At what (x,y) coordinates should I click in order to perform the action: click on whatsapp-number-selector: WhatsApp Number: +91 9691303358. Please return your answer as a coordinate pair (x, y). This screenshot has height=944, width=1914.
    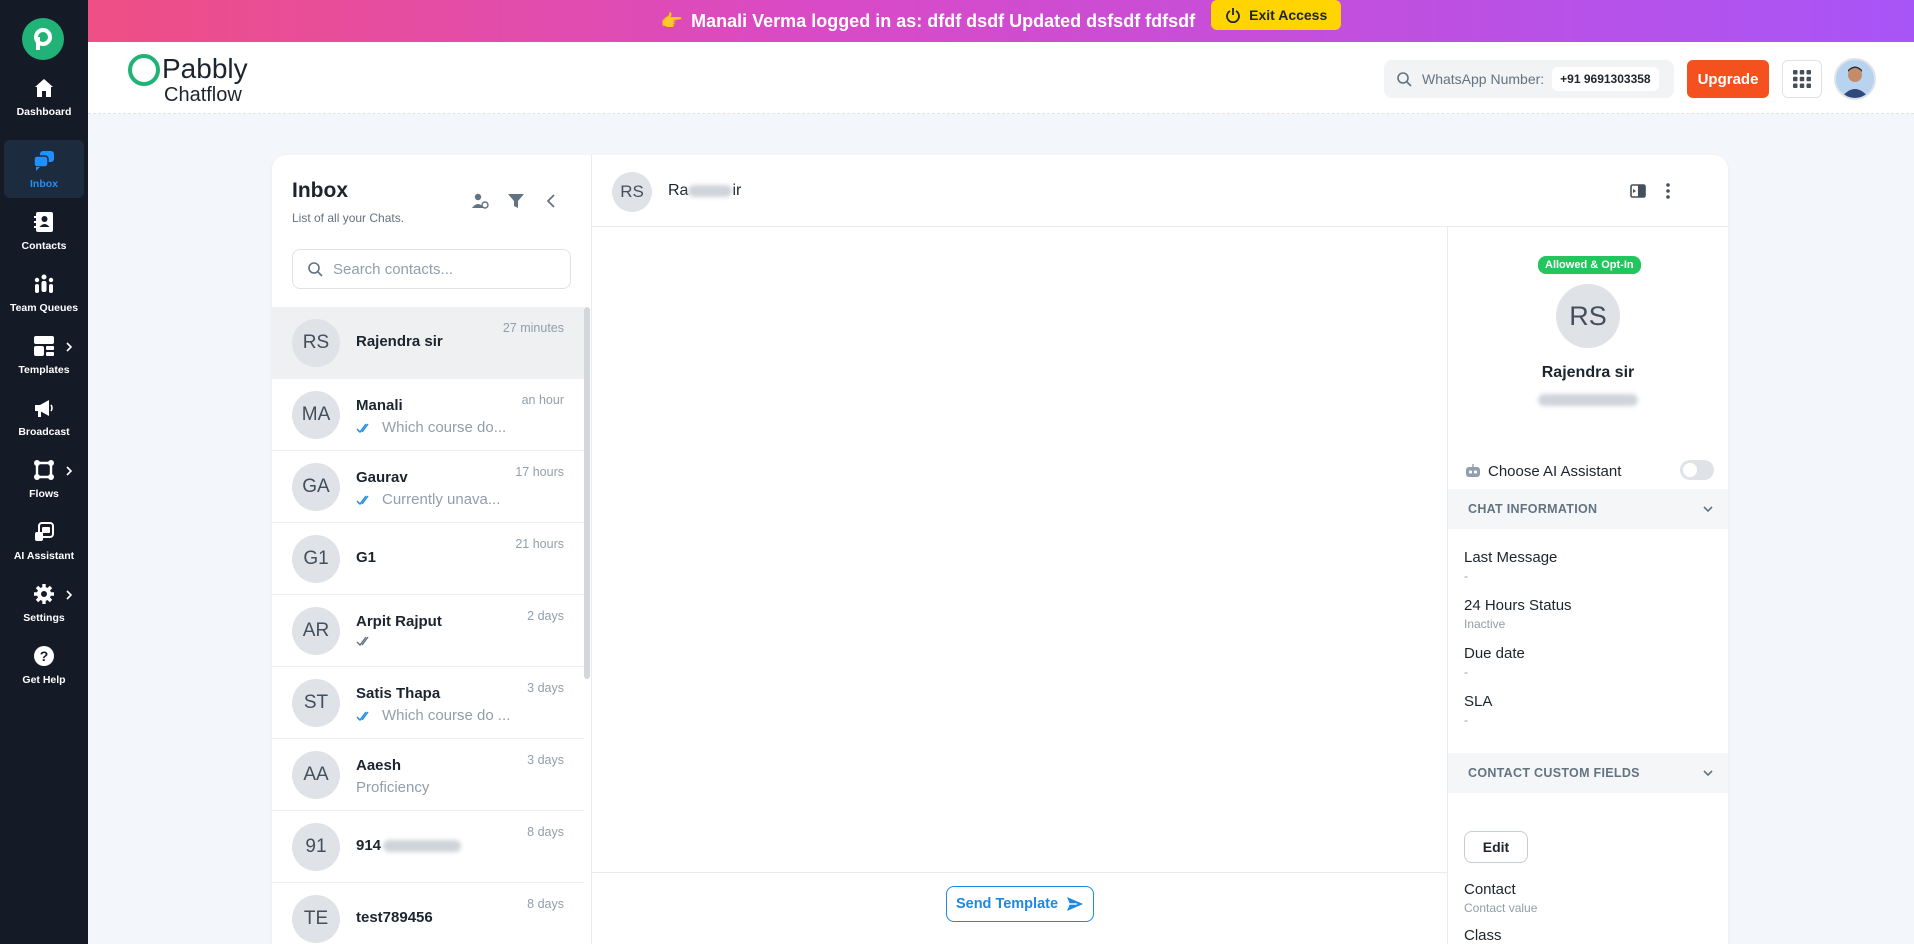
    Looking at the image, I should click on (1529, 79).